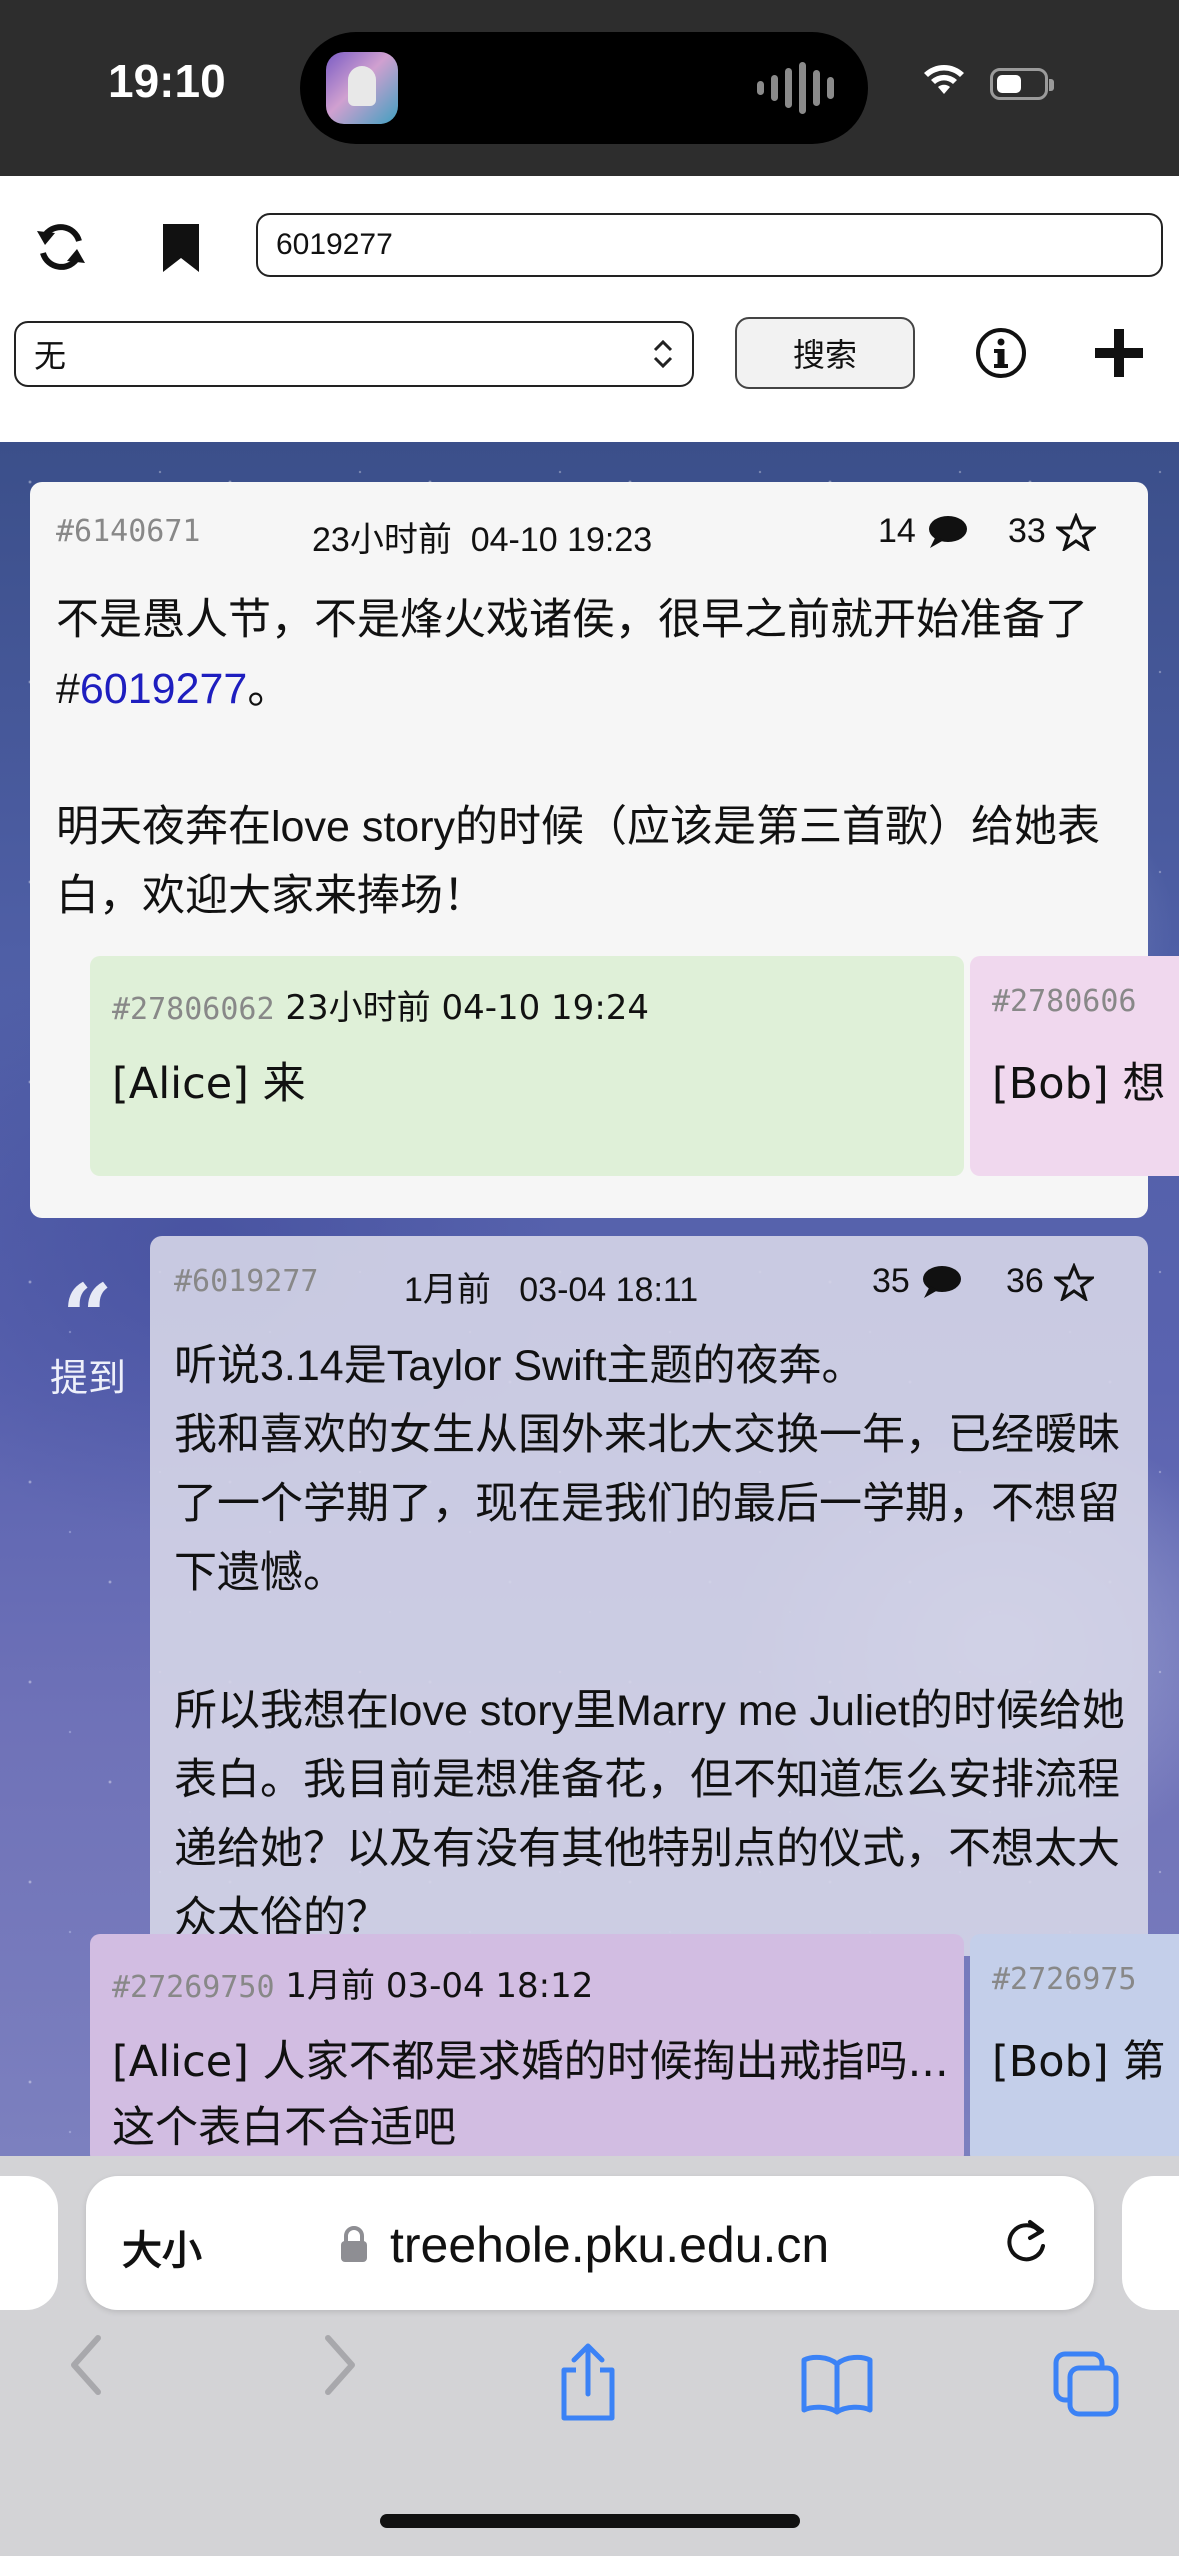 This screenshot has width=1179, height=2556. What do you see at coordinates (917, 1281) in the screenshot?
I see `reply-count: 35` at bounding box center [917, 1281].